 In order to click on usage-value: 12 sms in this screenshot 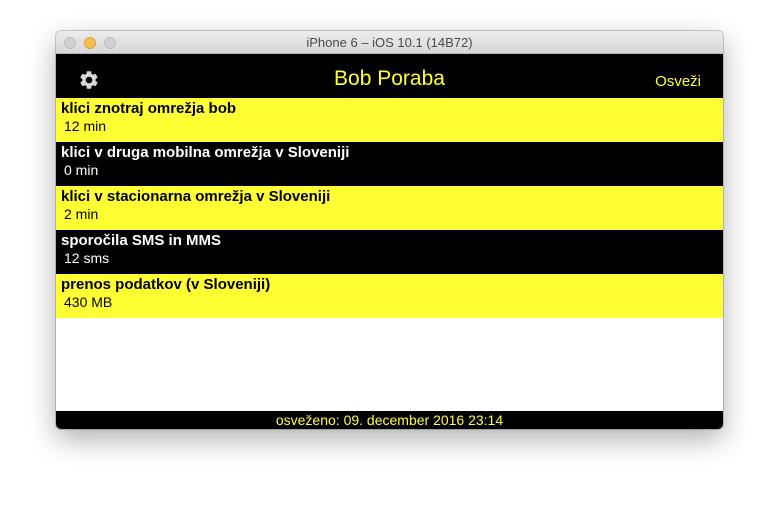, I will do `click(87, 258)`.